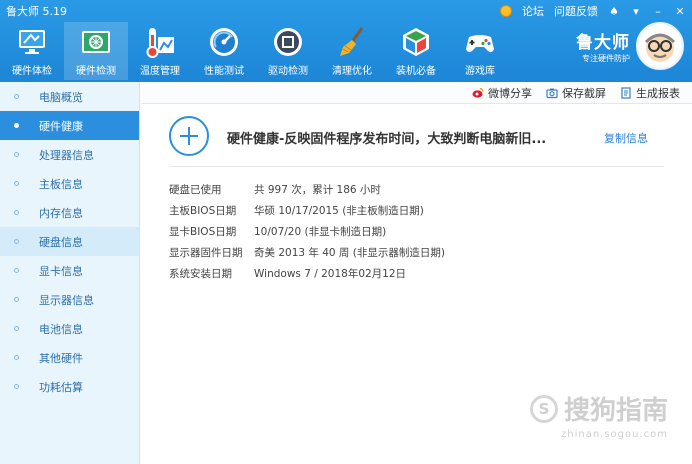 The height and width of the screenshot is (464, 692). Describe the element at coordinates (96, 71) in the screenshot. I see `tool-label: 硬件检测` at that location.